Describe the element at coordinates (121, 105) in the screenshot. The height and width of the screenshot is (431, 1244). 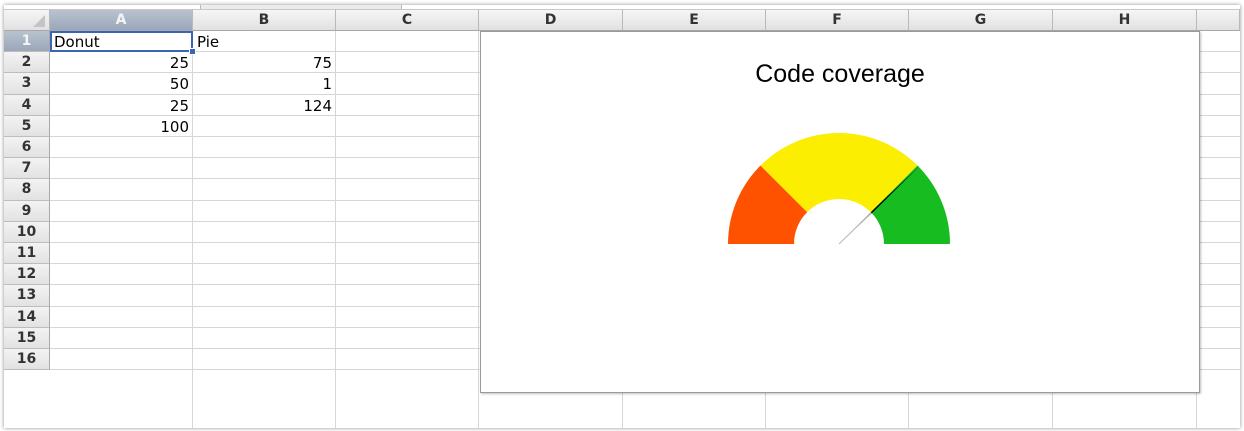
I see `cell-a4: 25` at that location.